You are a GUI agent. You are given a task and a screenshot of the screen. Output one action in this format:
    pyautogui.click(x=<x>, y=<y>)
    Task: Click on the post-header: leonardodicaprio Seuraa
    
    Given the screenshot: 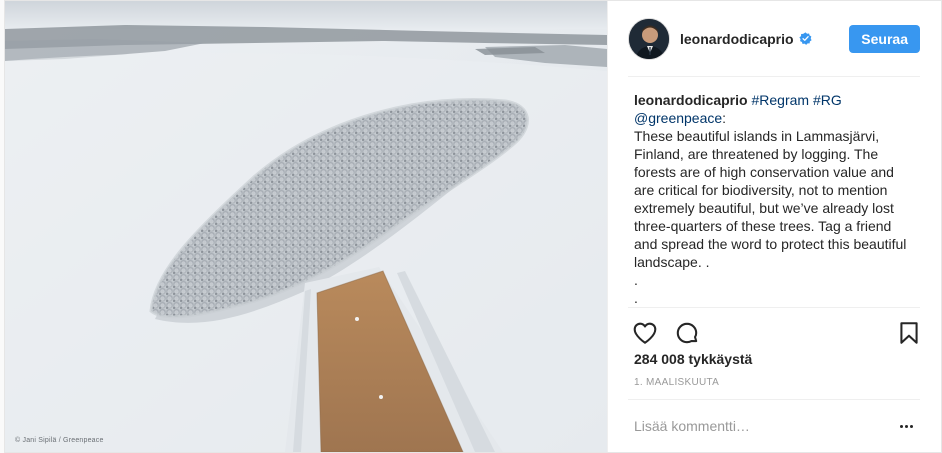 What is the action you would take?
    pyautogui.click(x=774, y=39)
    